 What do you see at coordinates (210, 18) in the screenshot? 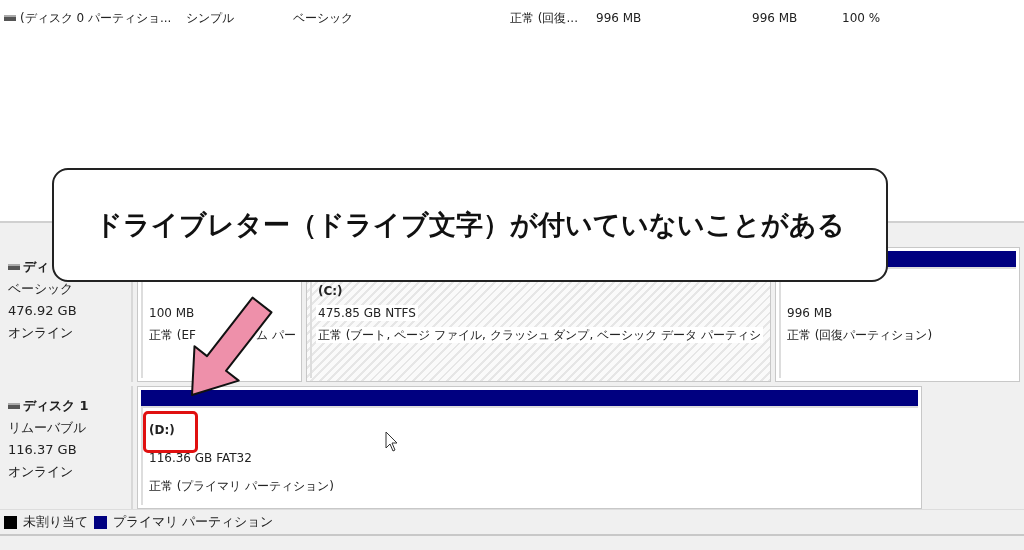
I see `table-cell-text: シンプル` at bounding box center [210, 18].